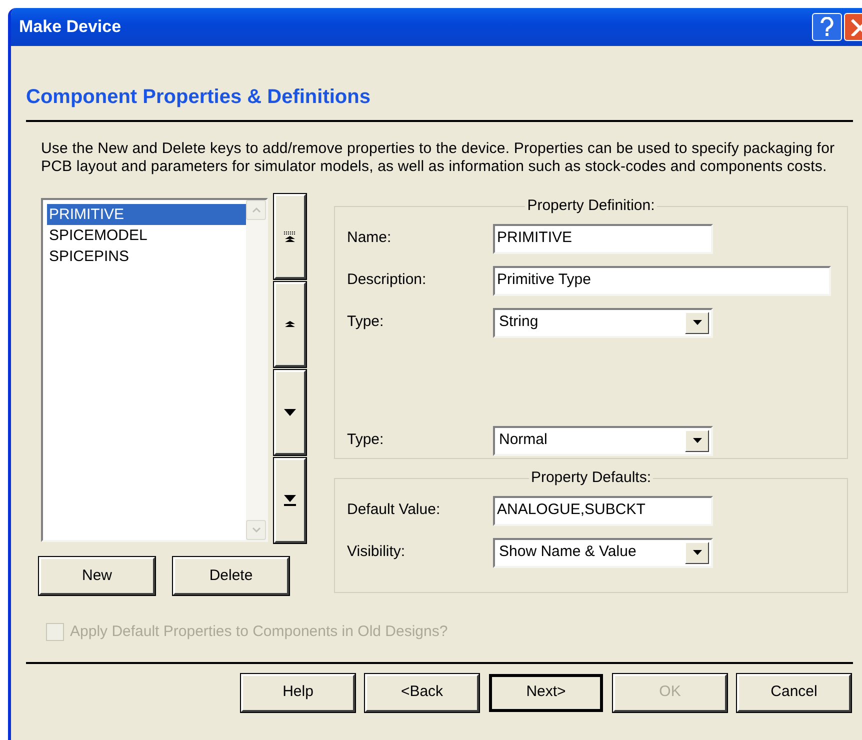 The height and width of the screenshot is (740, 862). I want to click on list-item: PRIMITIVE, so click(146, 214).